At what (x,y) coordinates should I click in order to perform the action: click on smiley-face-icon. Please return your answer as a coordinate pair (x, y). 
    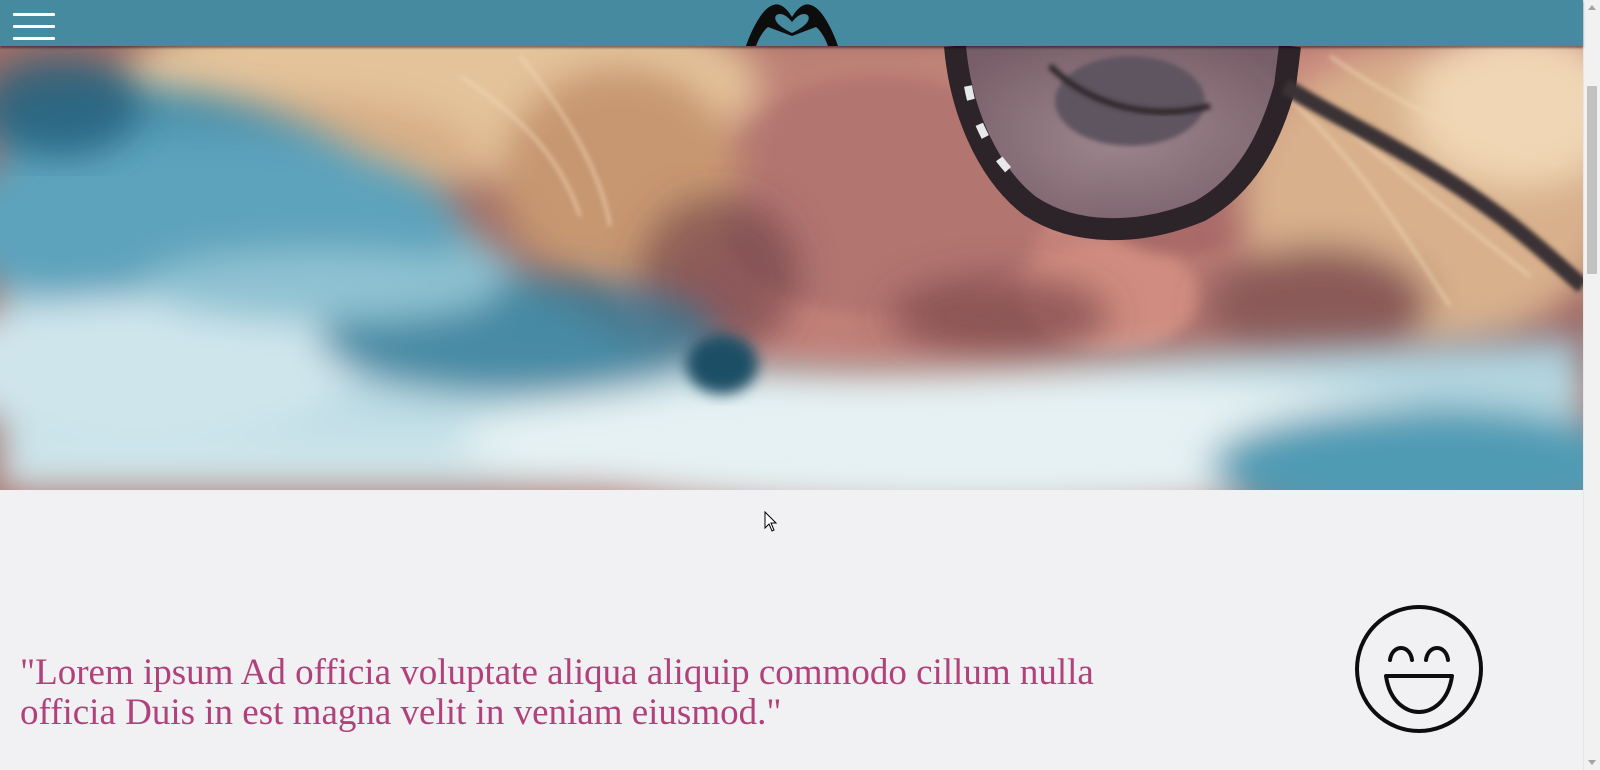
    Looking at the image, I should click on (1419, 669).